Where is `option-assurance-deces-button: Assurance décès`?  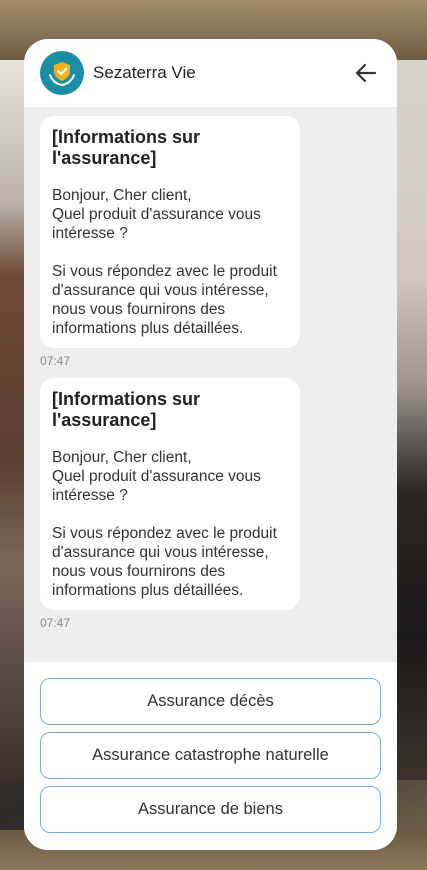 option-assurance-deces-button: Assurance décès is located at coordinates (210, 701).